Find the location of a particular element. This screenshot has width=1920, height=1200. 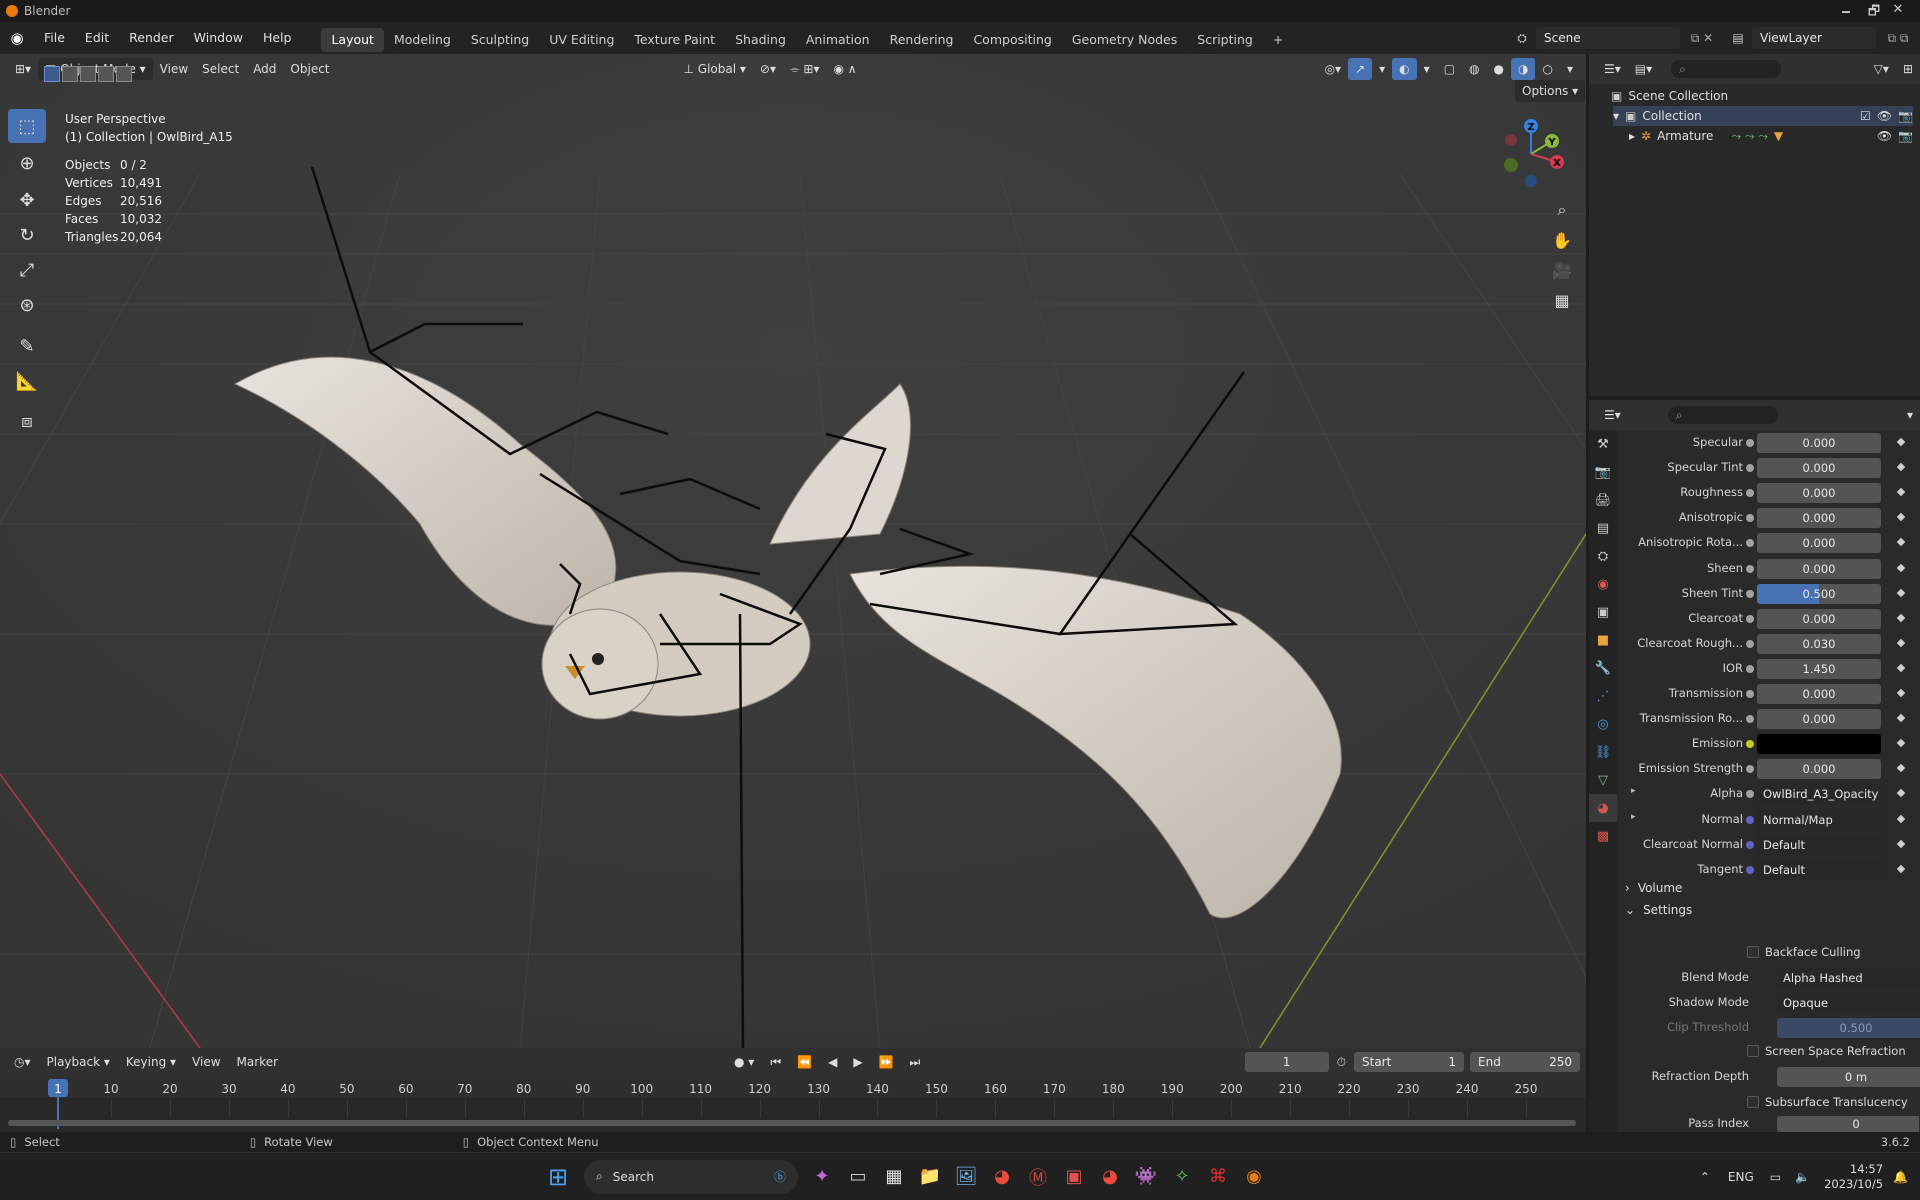

settings-section-header: ⌄ Settings is located at coordinates (1769, 910).